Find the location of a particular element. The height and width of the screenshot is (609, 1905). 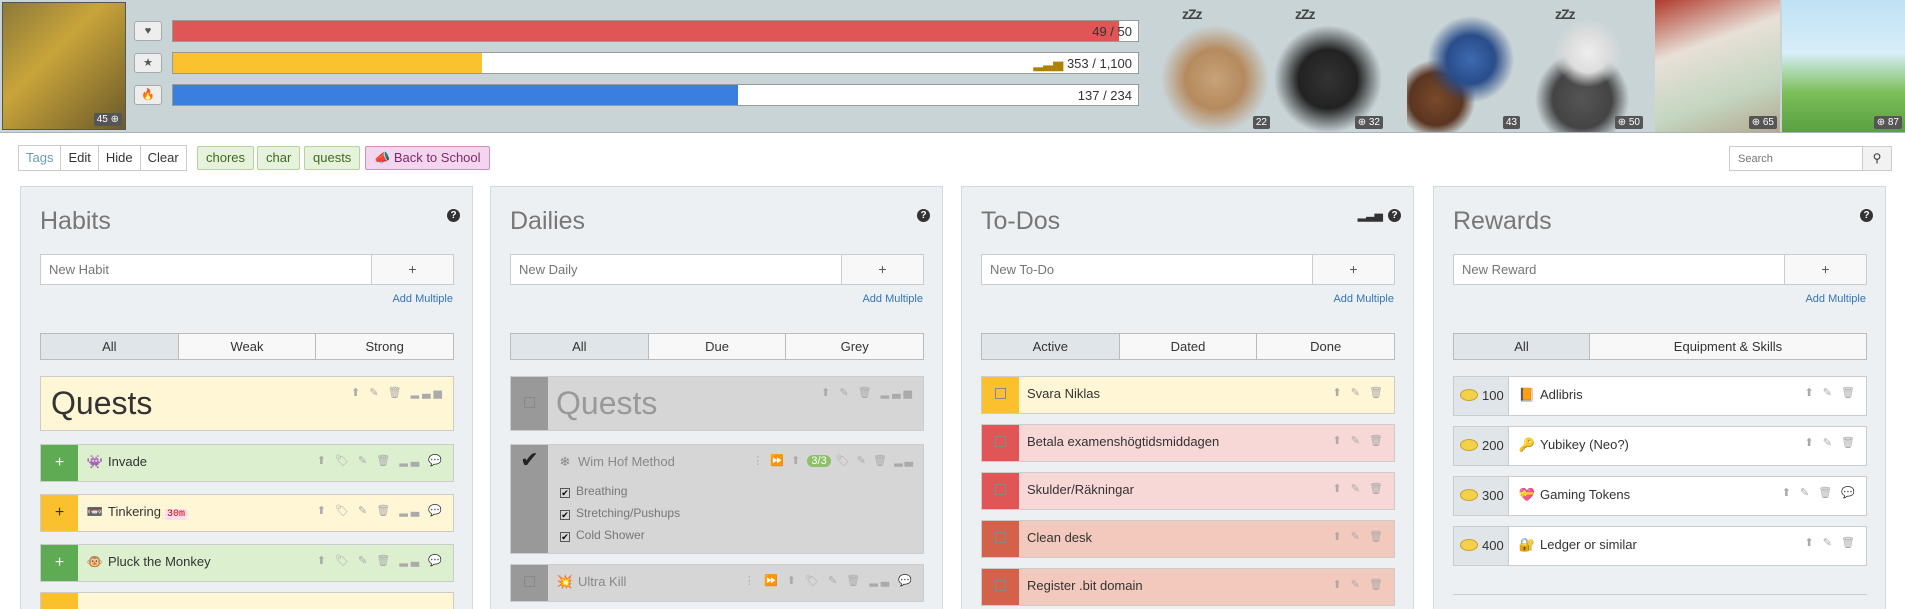

task-actions: ⬆ ✎ 🗑 💬 is located at coordinates (1820, 492).